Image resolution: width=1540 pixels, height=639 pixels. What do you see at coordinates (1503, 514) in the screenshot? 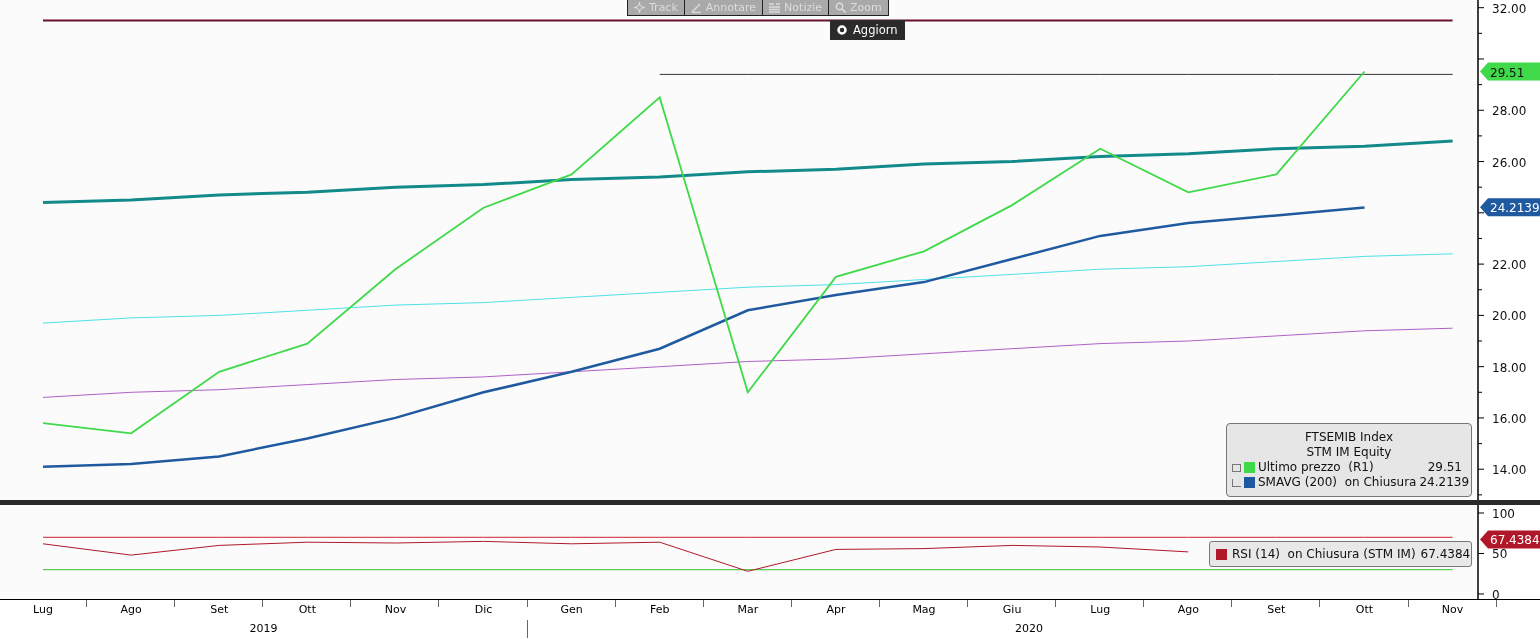
I see `axis-label: 100` at bounding box center [1503, 514].